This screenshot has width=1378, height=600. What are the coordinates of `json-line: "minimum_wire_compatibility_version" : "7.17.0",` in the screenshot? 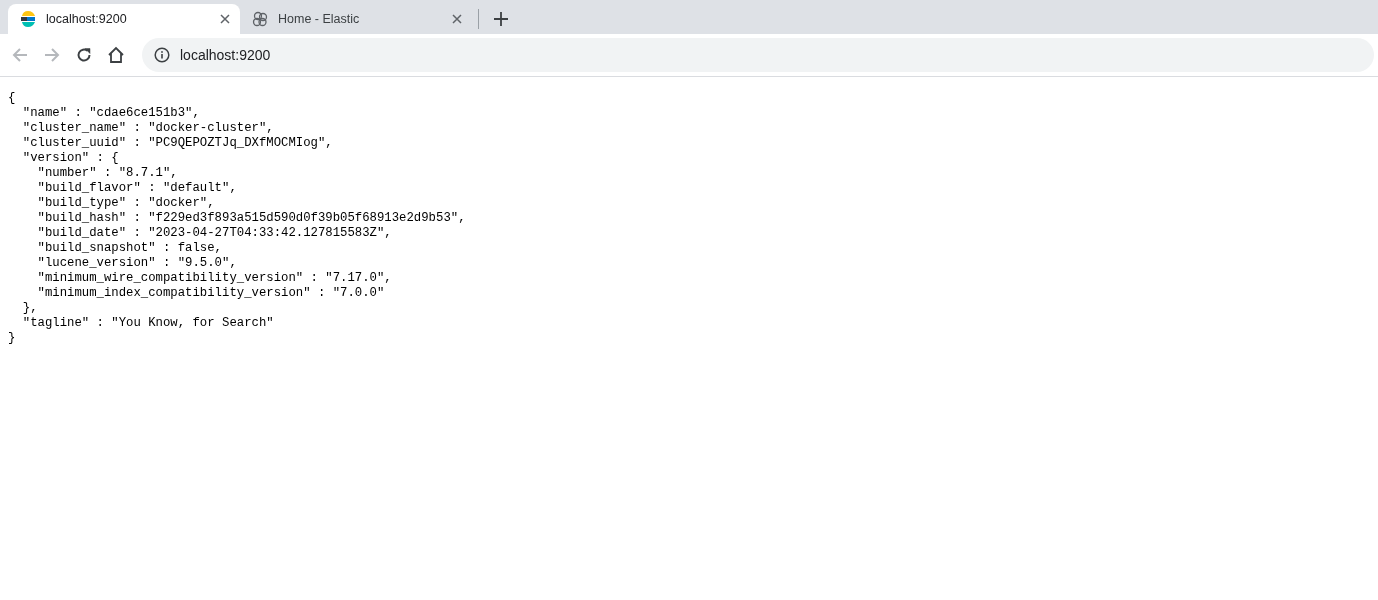 It's located at (214, 278).